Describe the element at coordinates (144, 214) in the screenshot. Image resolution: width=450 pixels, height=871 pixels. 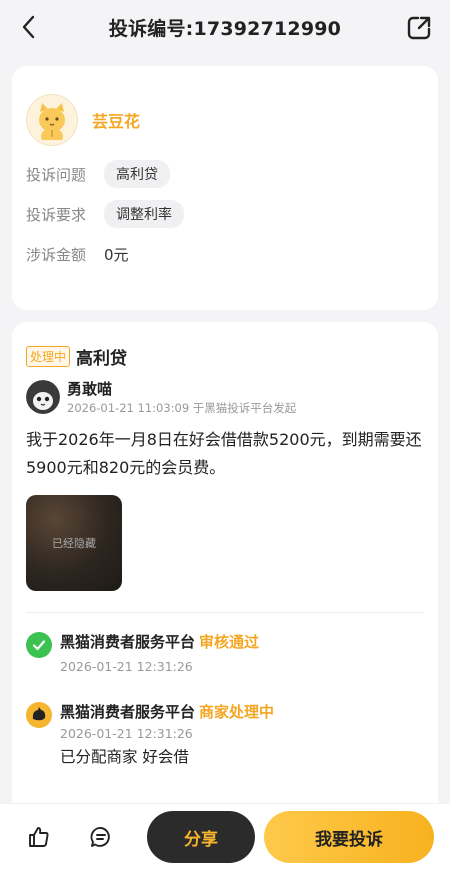
I see `request-tag: 调整利率` at that location.